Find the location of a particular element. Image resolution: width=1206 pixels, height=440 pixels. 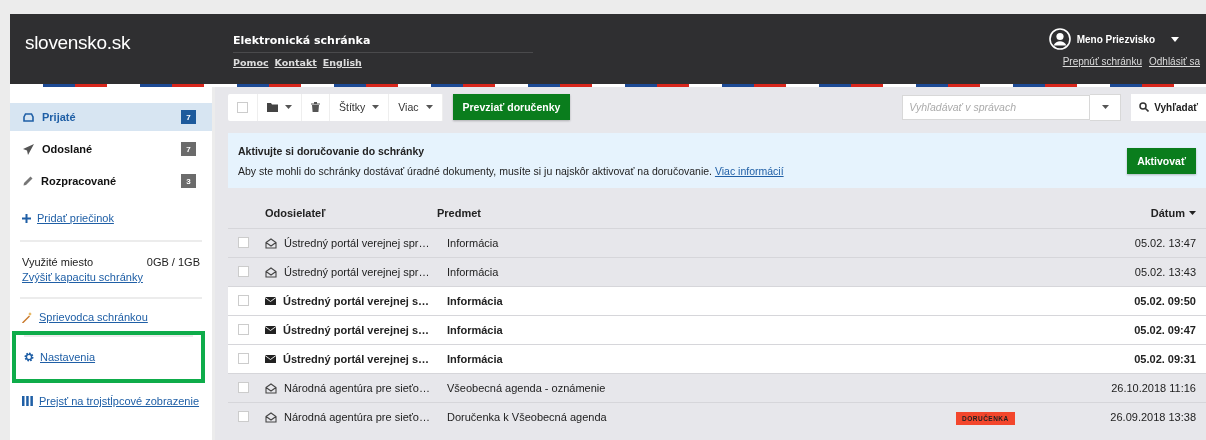

header-link: English is located at coordinates (342, 62).